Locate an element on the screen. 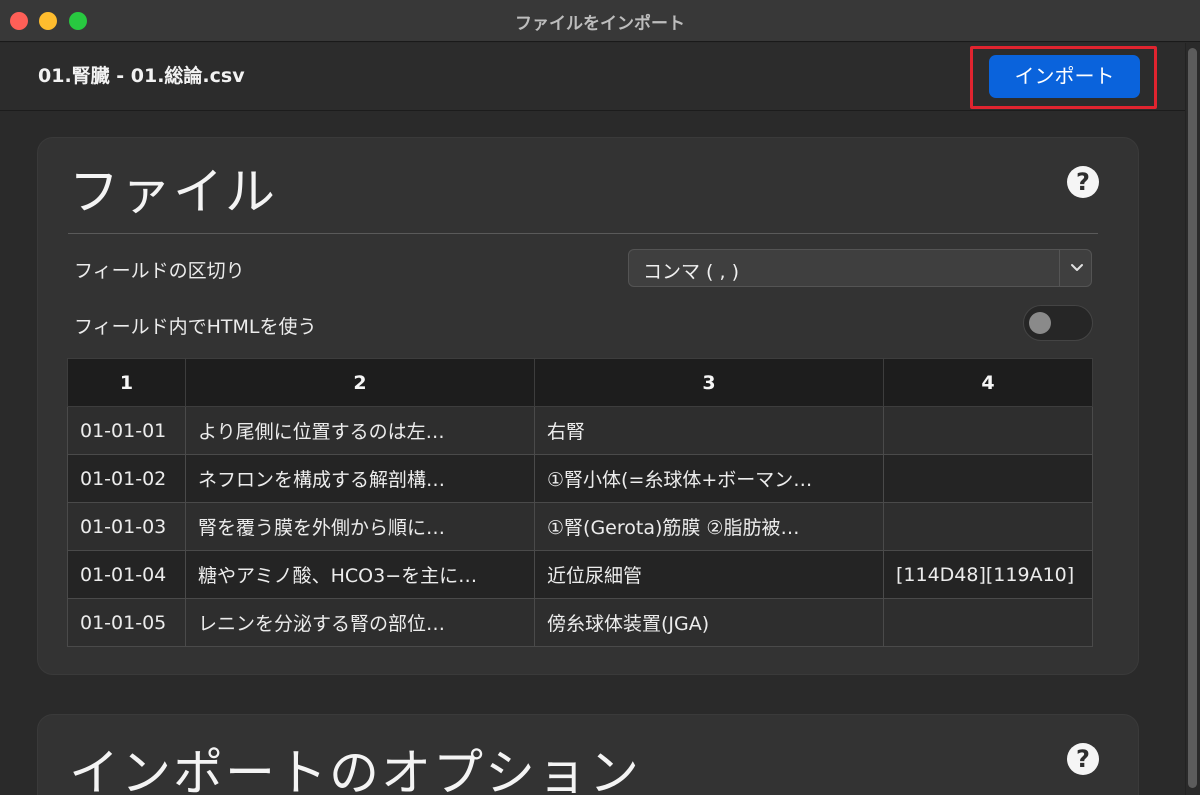 This screenshot has height=795, width=1200. column-header: 4 is located at coordinates (988, 382).